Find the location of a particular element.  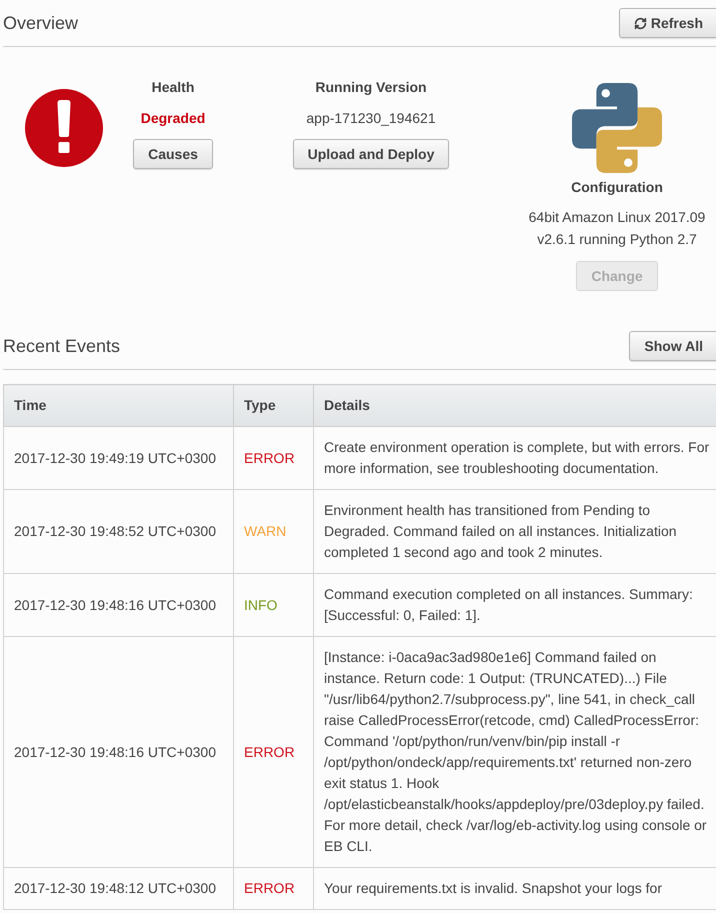

refresh-icon is located at coordinates (640, 23).